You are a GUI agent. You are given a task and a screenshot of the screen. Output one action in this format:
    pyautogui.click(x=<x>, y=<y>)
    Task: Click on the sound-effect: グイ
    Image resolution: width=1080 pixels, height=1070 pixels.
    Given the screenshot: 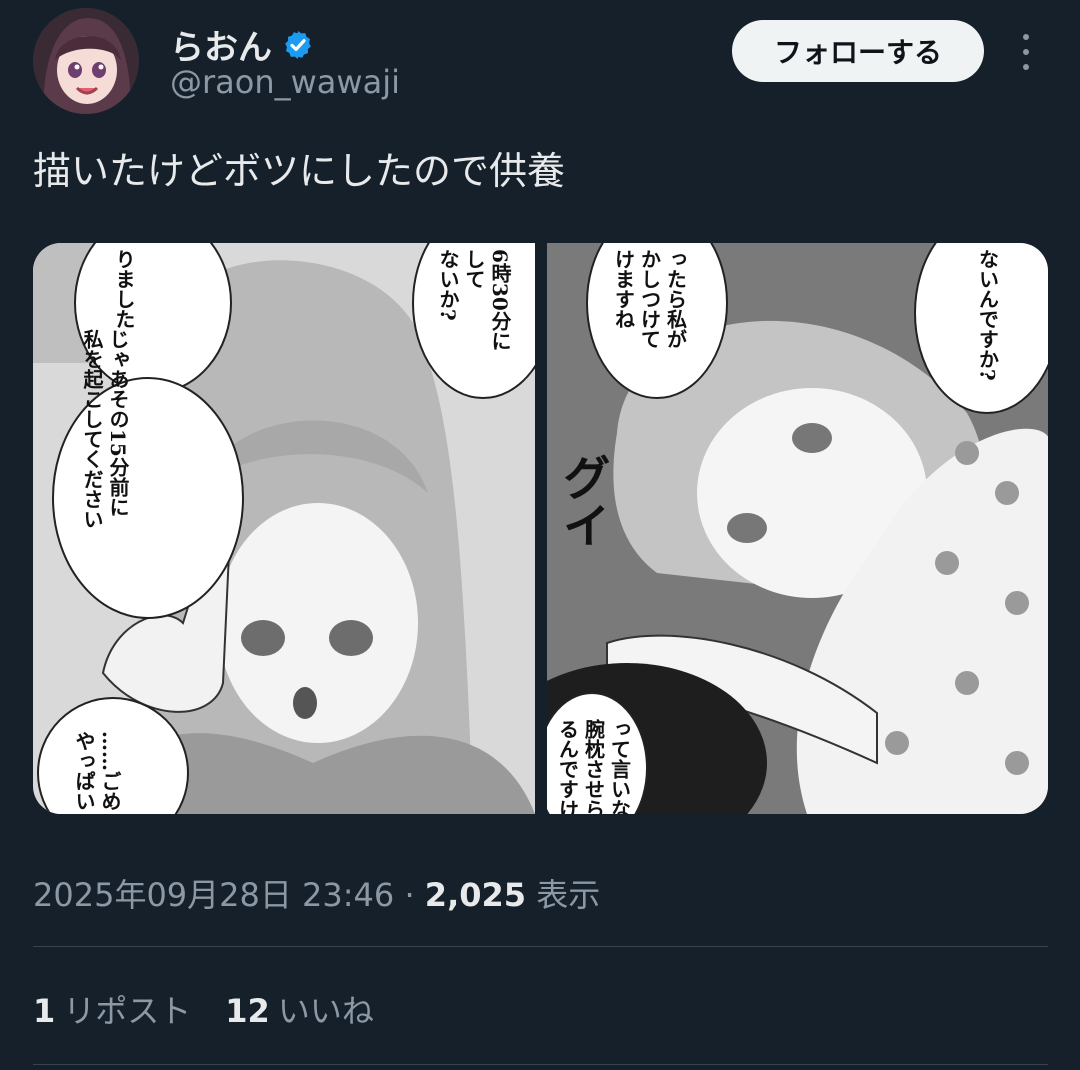 What is the action you would take?
    pyautogui.click(x=581, y=501)
    